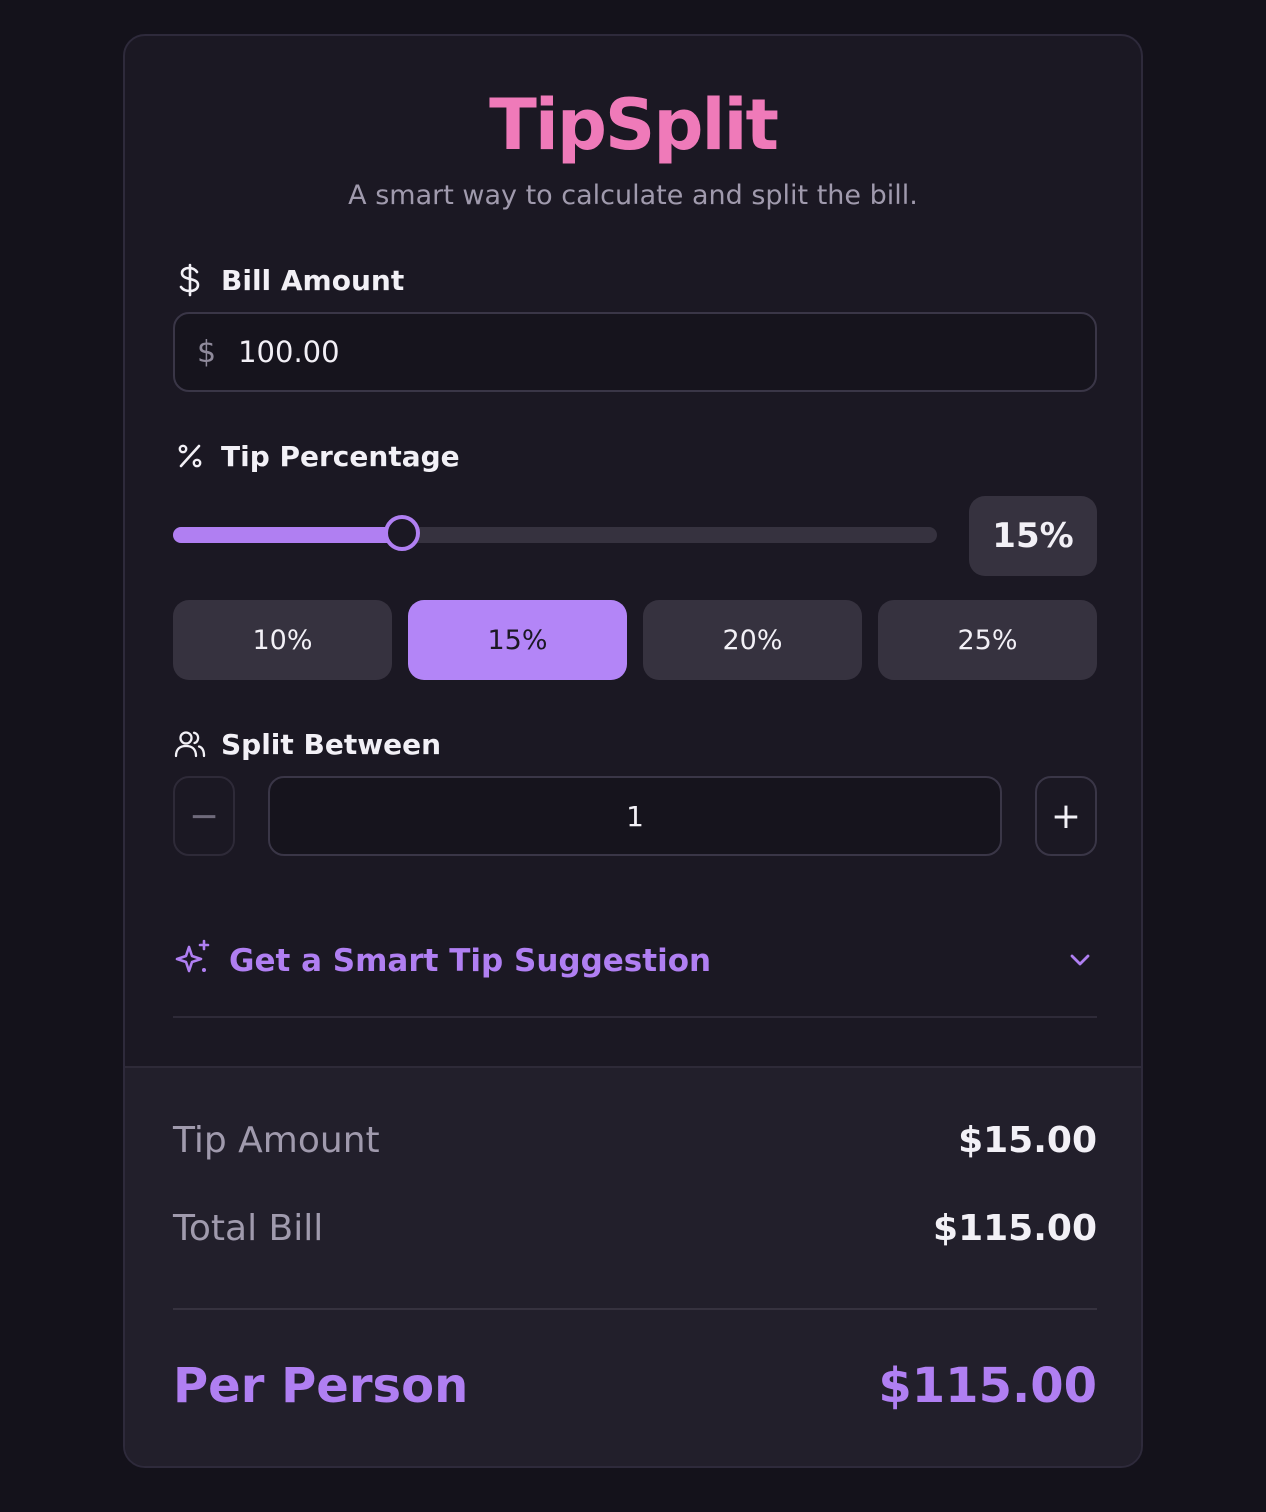  What do you see at coordinates (1033, 536) in the screenshot?
I see `tip-percentage-display: 15%` at bounding box center [1033, 536].